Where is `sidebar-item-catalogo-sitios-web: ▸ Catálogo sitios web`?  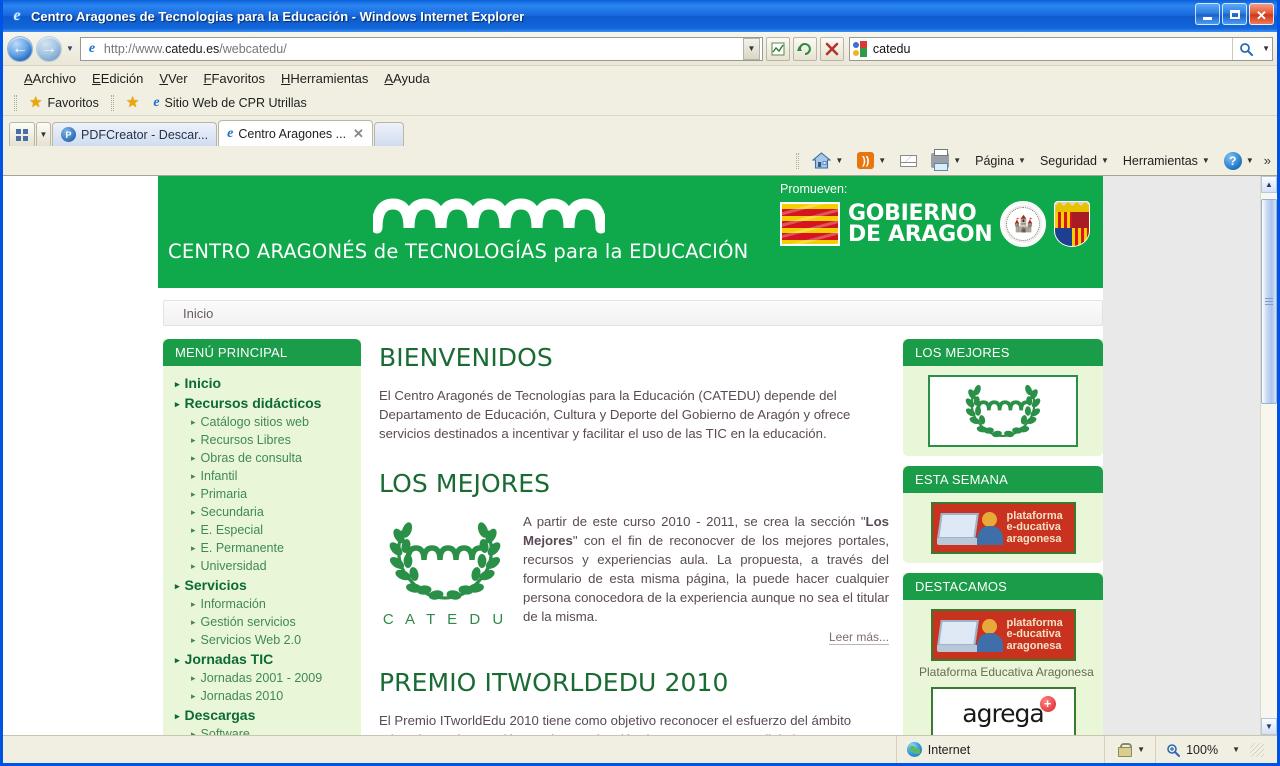
sidebar-item-catalogo-sitios-web: ▸ Catálogo sitios web is located at coordinates (262, 422).